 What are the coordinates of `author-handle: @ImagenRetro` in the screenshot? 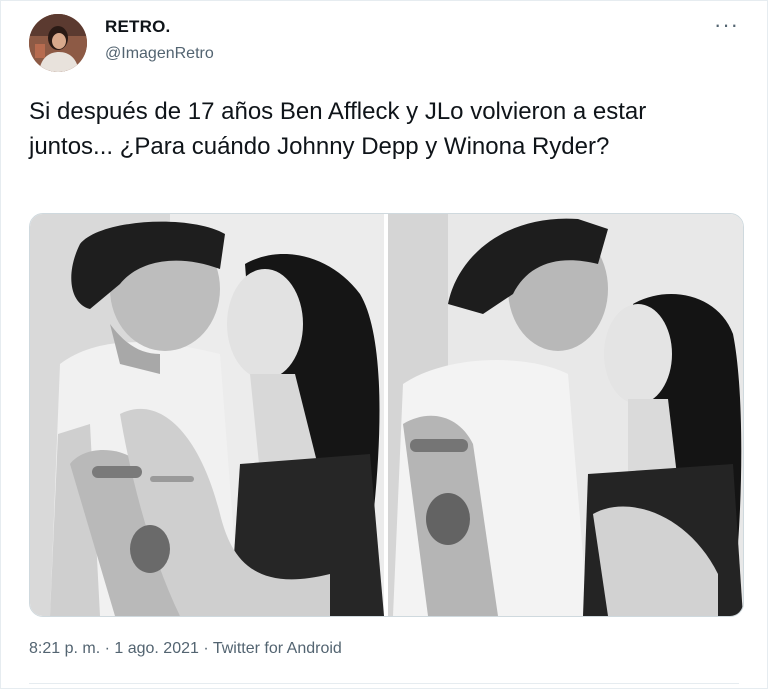 It's located at (159, 54).